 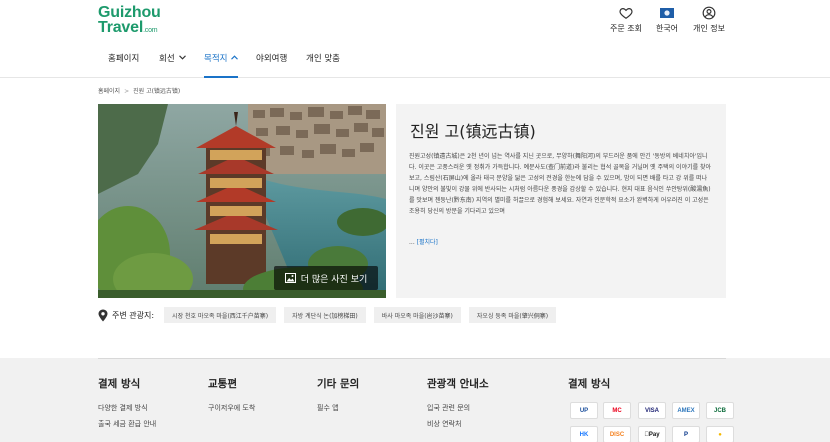 I want to click on footer-link-payment-methods: 다양한 결제 방식, so click(x=127, y=411).